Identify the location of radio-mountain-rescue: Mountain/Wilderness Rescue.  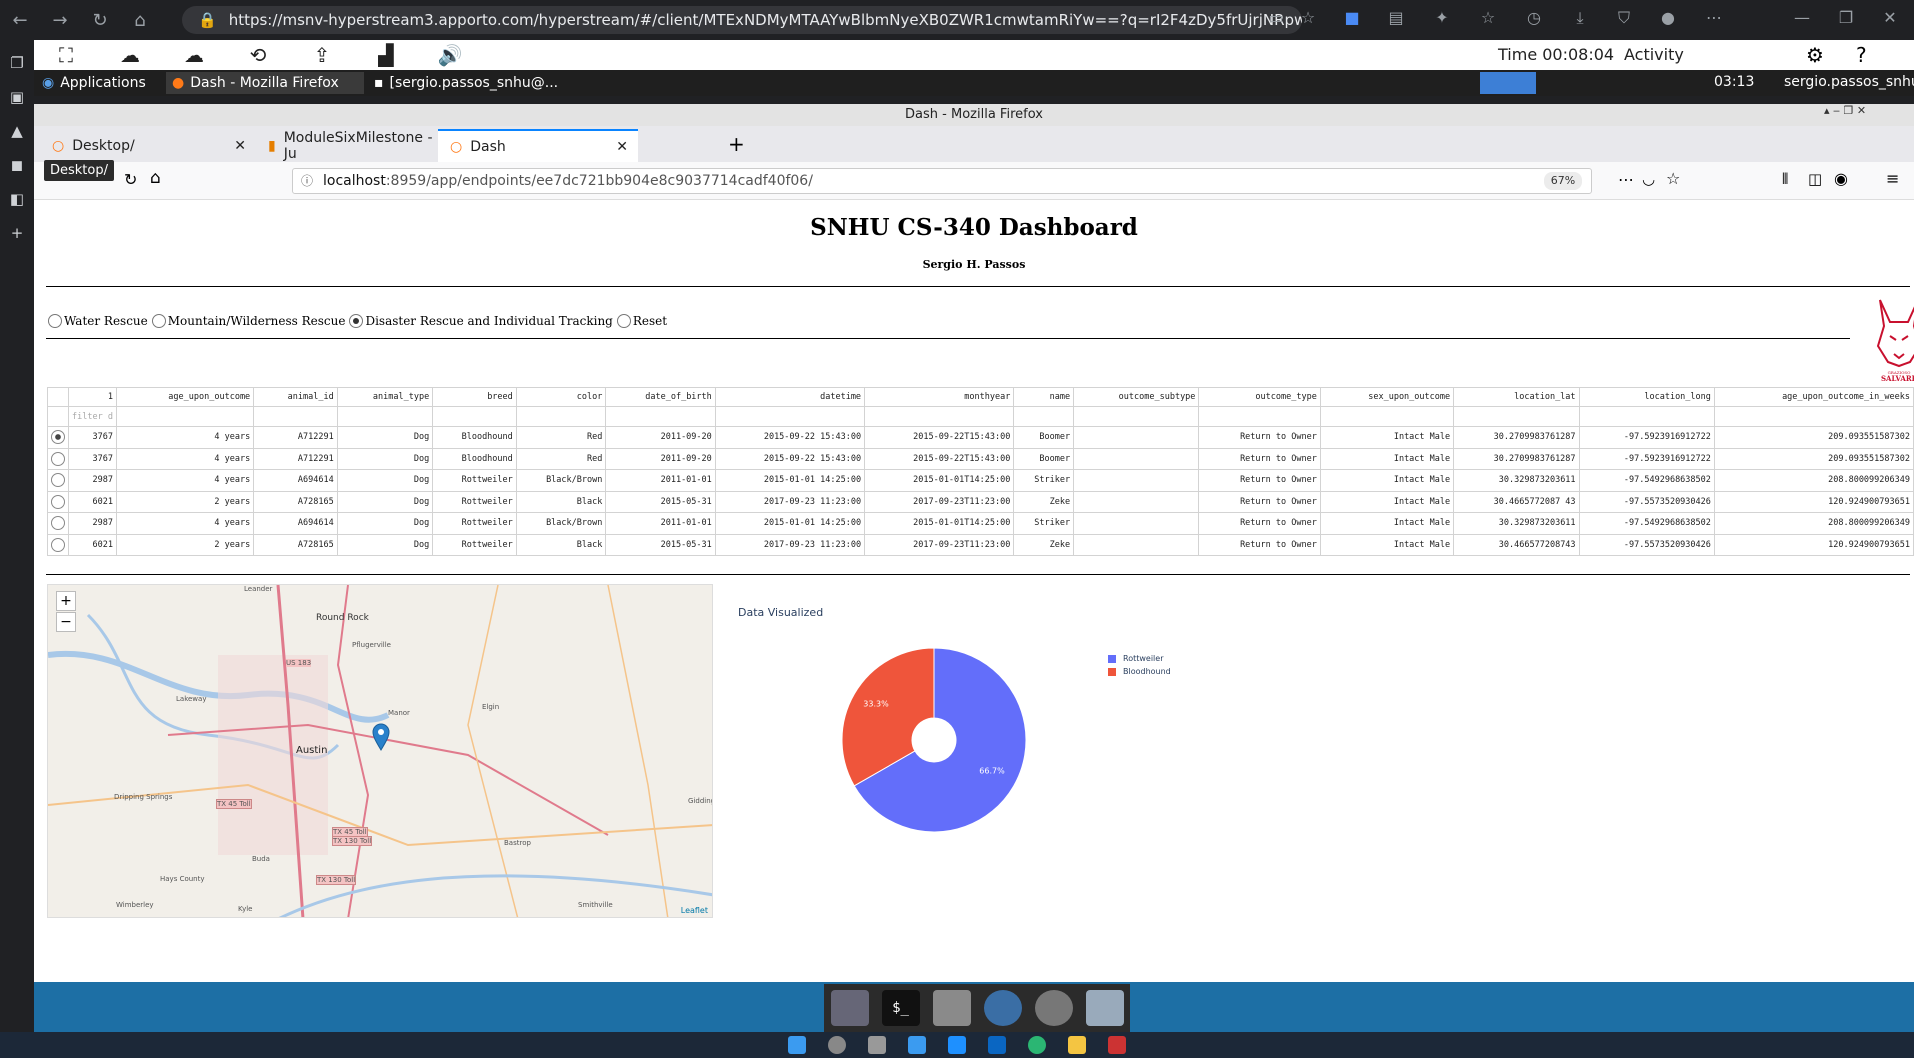
(248, 321).